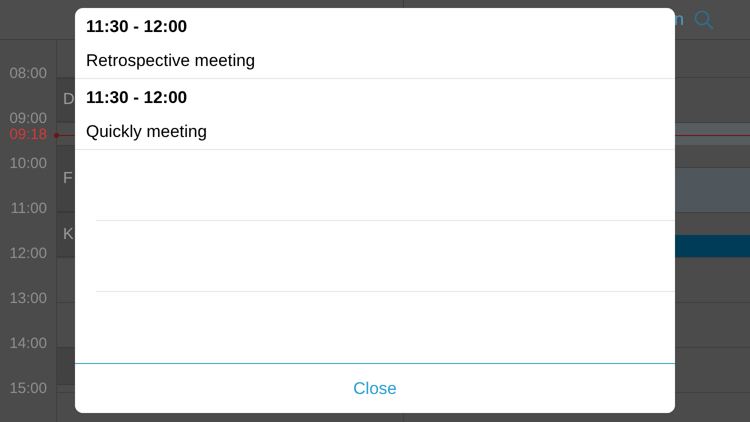 The height and width of the screenshot is (422, 750). What do you see at coordinates (28, 344) in the screenshot?
I see `hour-label: 14:00` at bounding box center [28, 344].